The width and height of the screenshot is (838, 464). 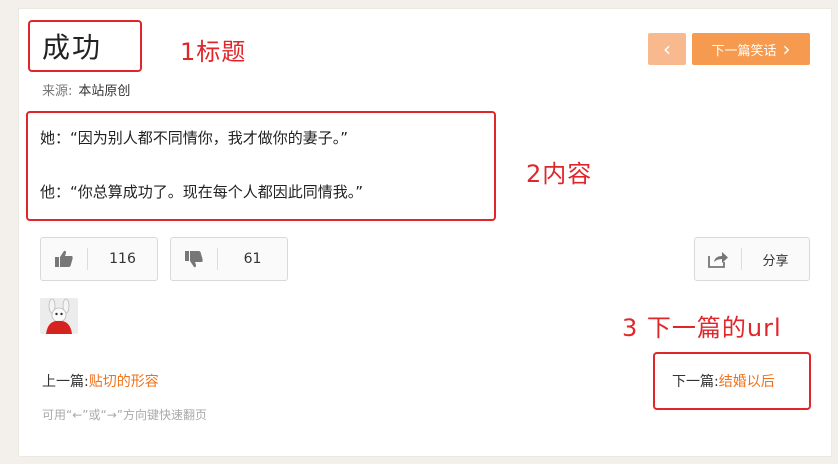 I want to click on annotation-next-url: 3 下一篇的url, so click(x=702, y=328).